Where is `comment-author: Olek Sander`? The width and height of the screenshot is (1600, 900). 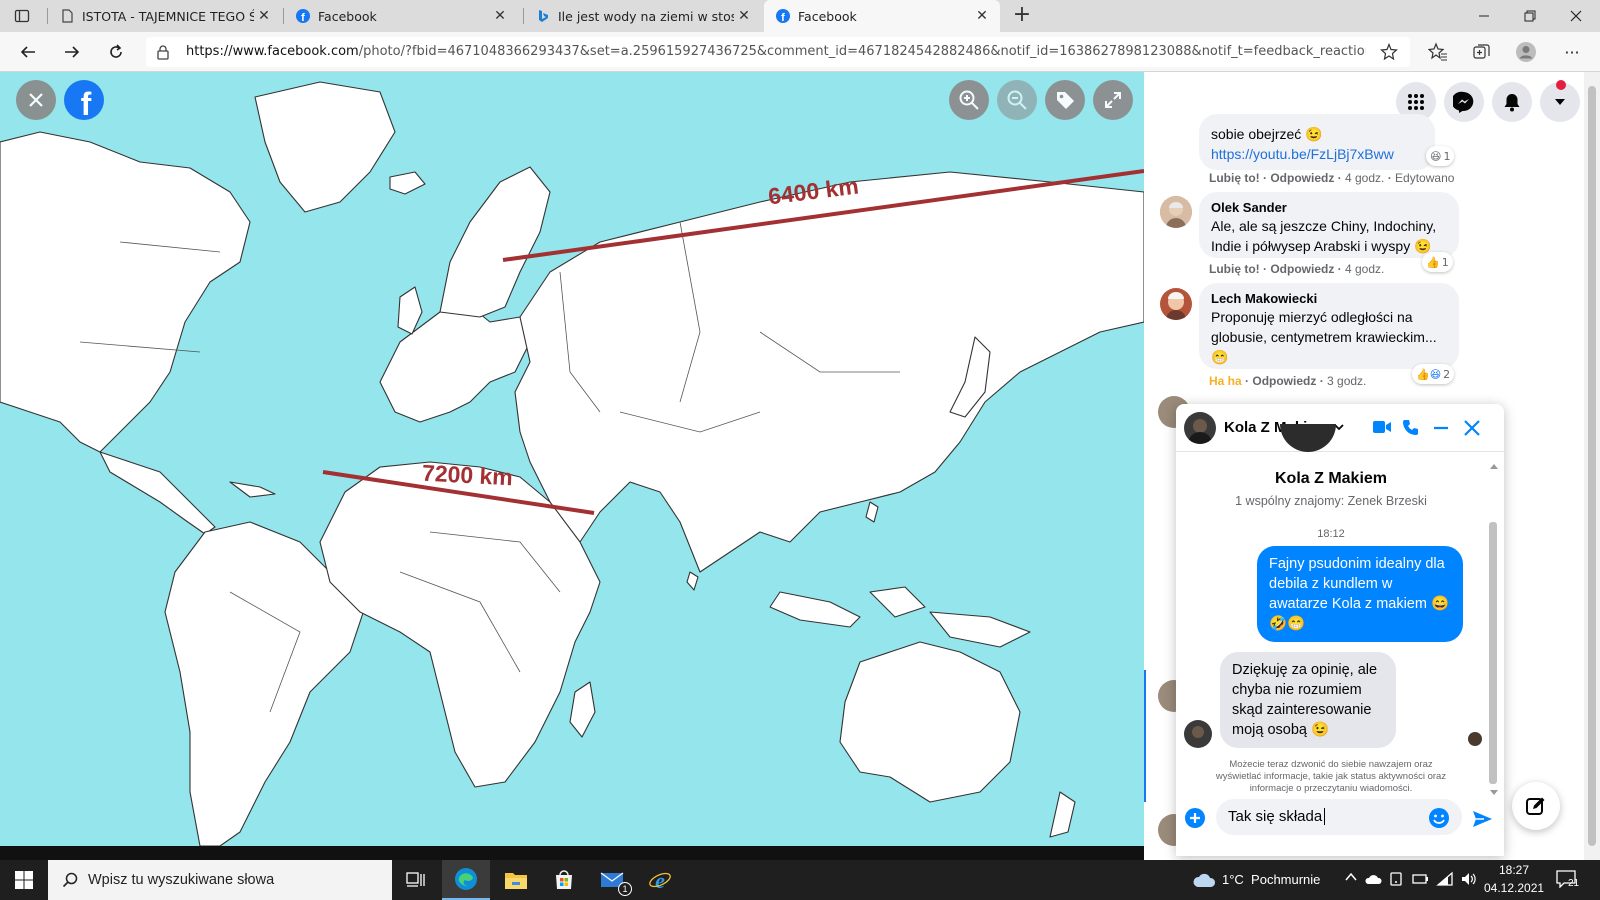 comment-author: Olek Sander is located at coordinates (1329, 208).